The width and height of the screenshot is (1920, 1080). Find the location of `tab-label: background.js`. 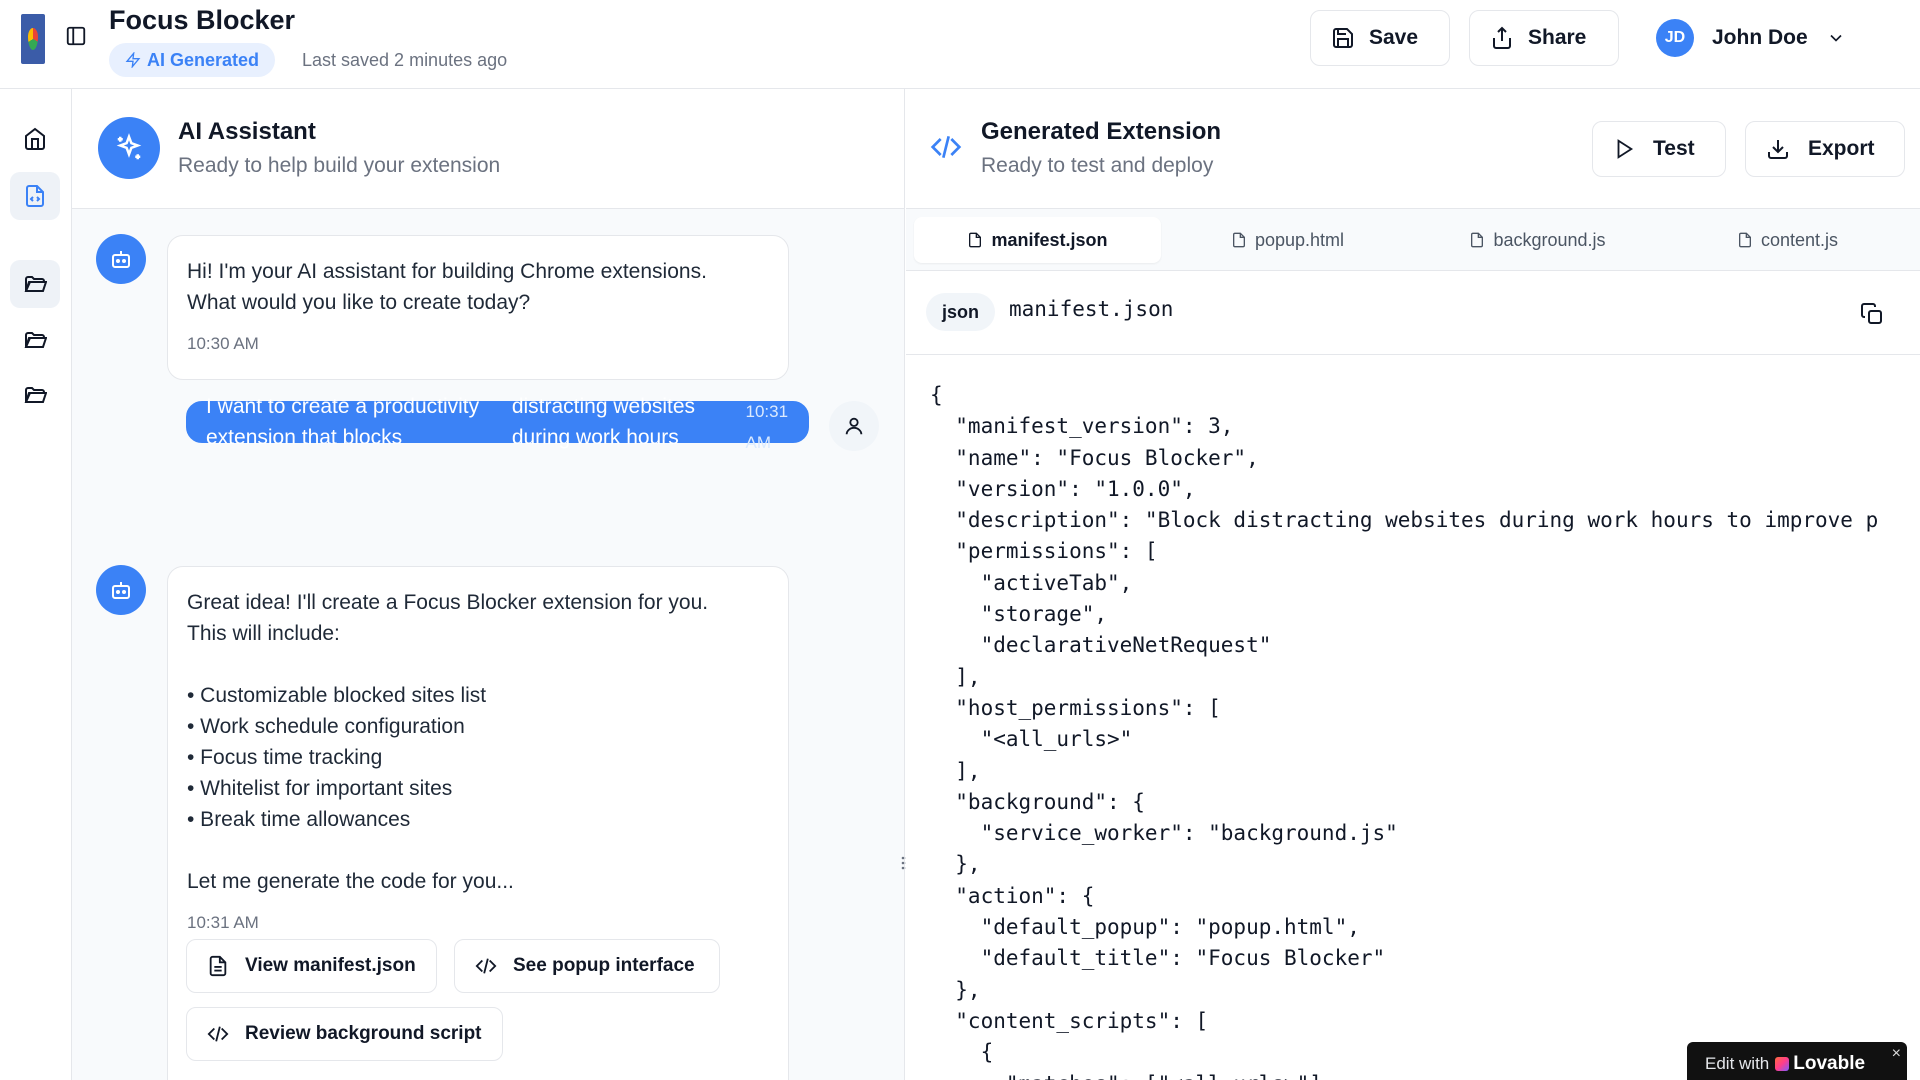

tab-label: background.js is located at coordinates (1549, 239).